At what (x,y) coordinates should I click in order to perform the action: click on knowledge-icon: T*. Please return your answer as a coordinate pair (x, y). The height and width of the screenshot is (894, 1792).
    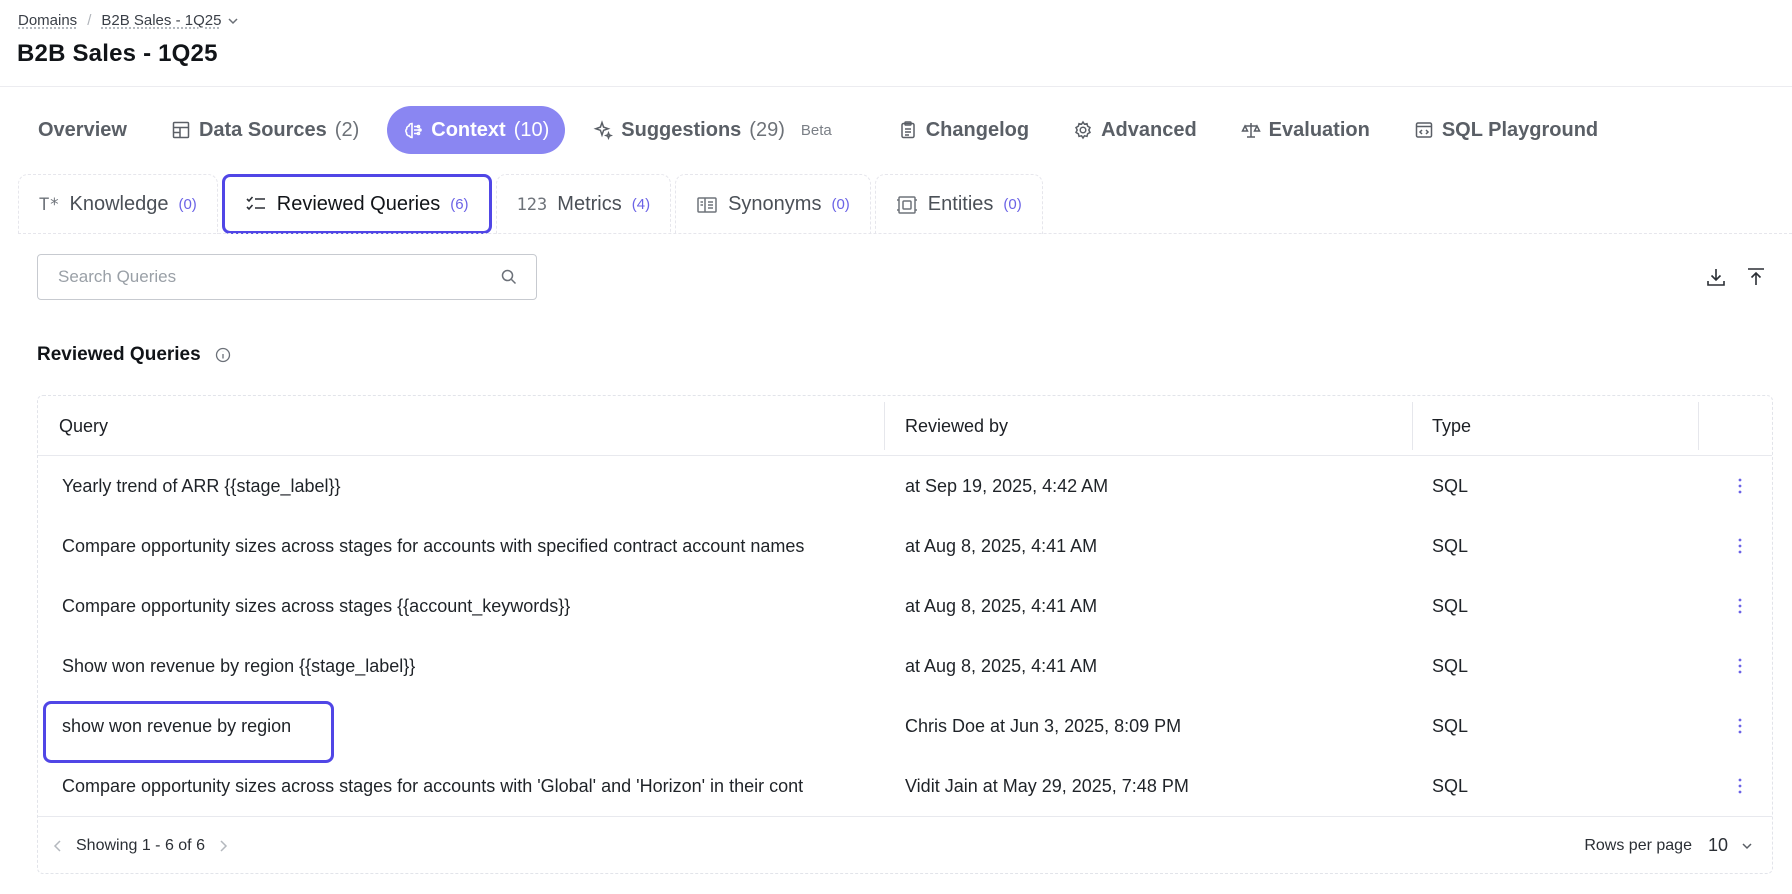
    Looking at the image, I should click on (49, 204).